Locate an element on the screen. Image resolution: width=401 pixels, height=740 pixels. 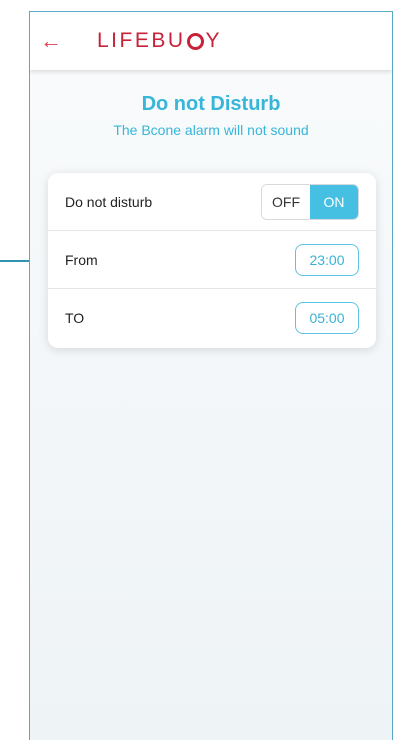
page-title: Do not Disturb is located at coordinates (211, 104).